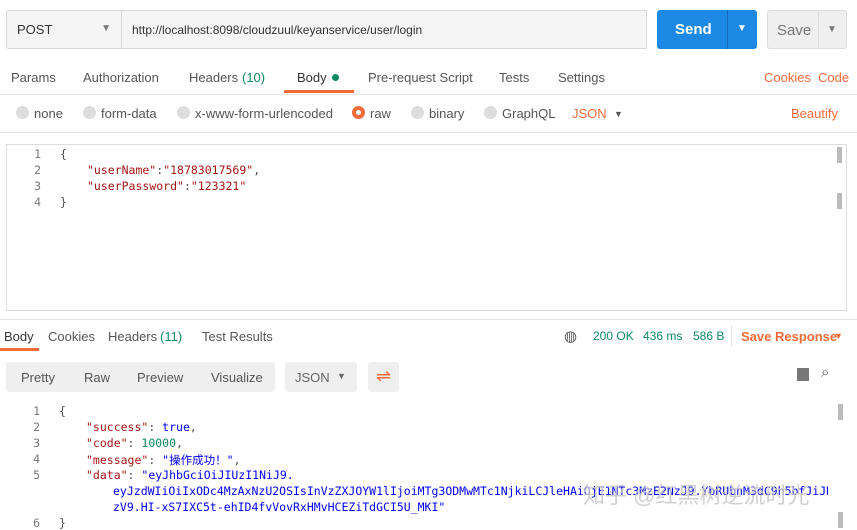 This screenshot has width=857, height=530. I want to click on copy-icon, so click(803, 374).